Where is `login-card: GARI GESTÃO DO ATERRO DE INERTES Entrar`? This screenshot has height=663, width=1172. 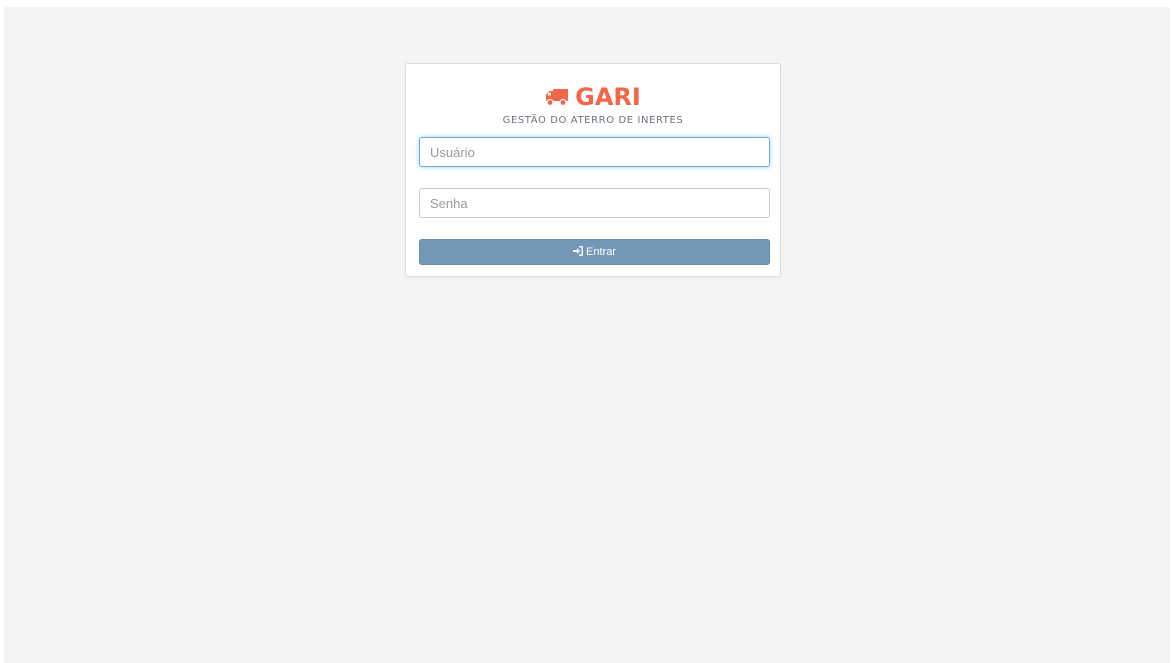
login-card: GARI GESTÃO DO ATERRO DE INERTES Entrar is located at coordinates (593, 170).